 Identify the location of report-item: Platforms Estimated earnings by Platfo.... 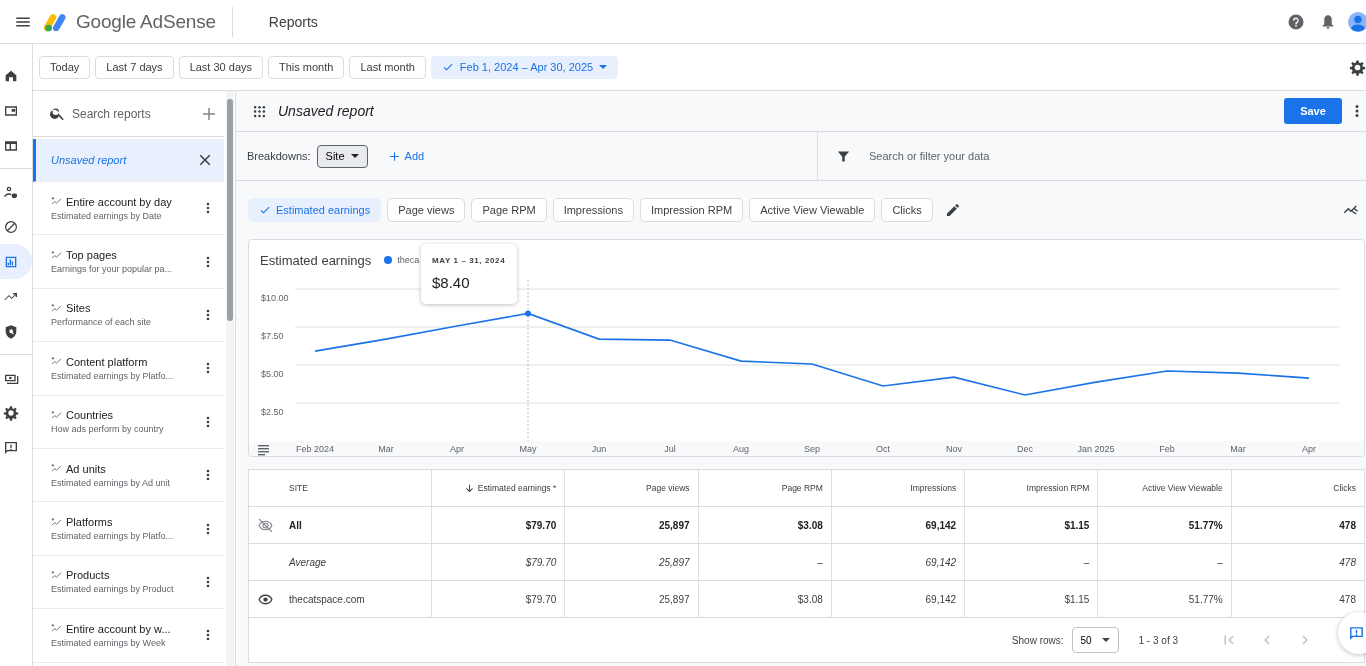
(128, 529).